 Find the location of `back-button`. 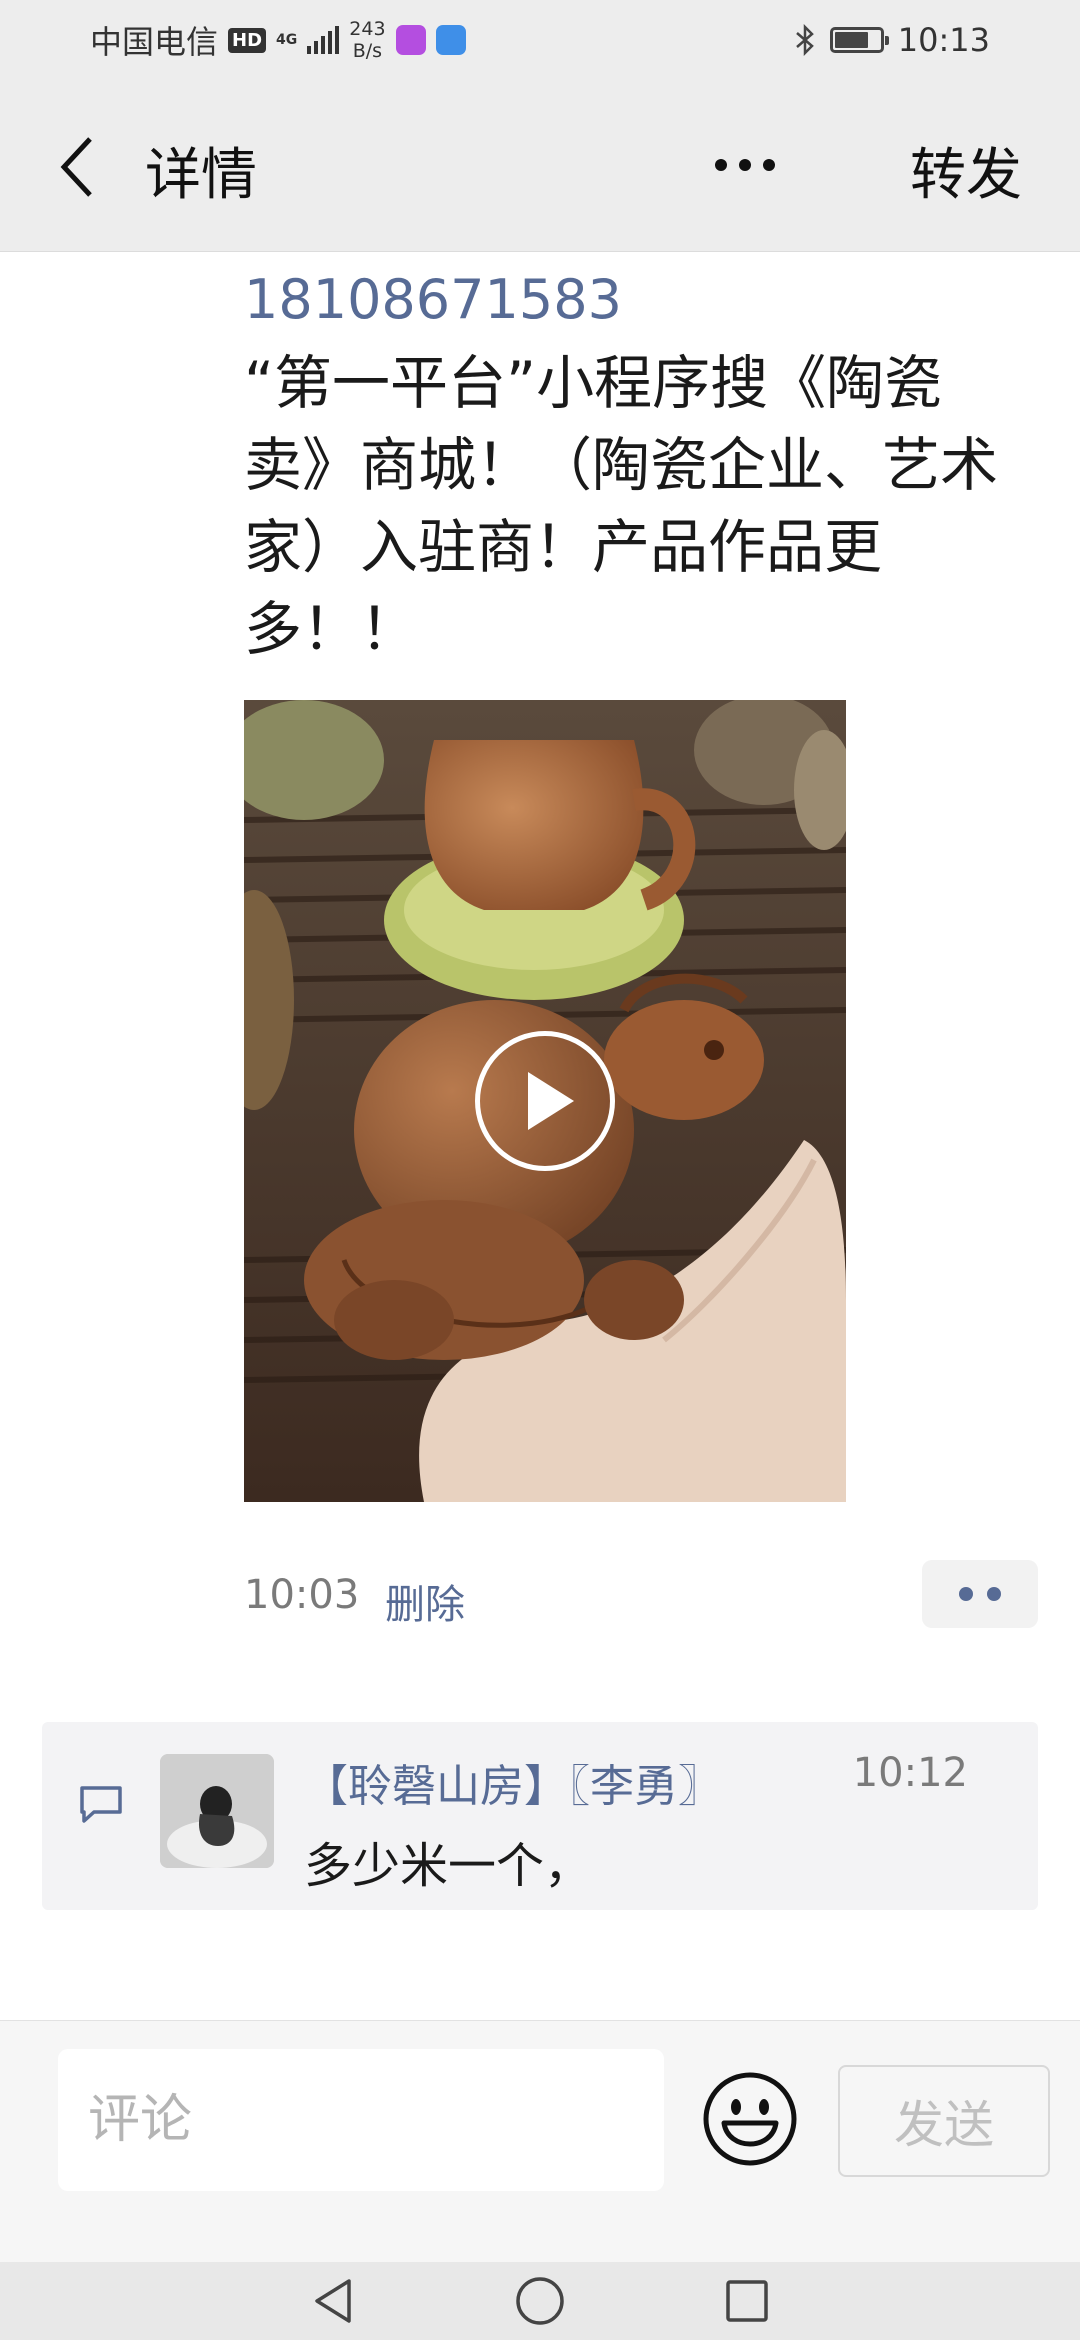

back-button is located at coordinates (78, 167).